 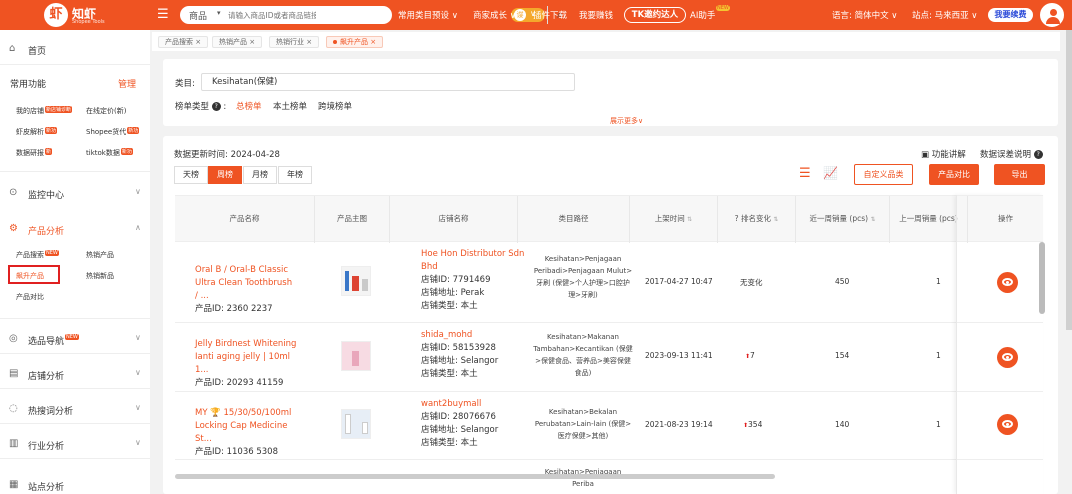 What do you see at coordinates (428, 15) in the screenshot?
I see `nav-category-preset: 常用类目预设 ∨` at bounding box center [428, 15].